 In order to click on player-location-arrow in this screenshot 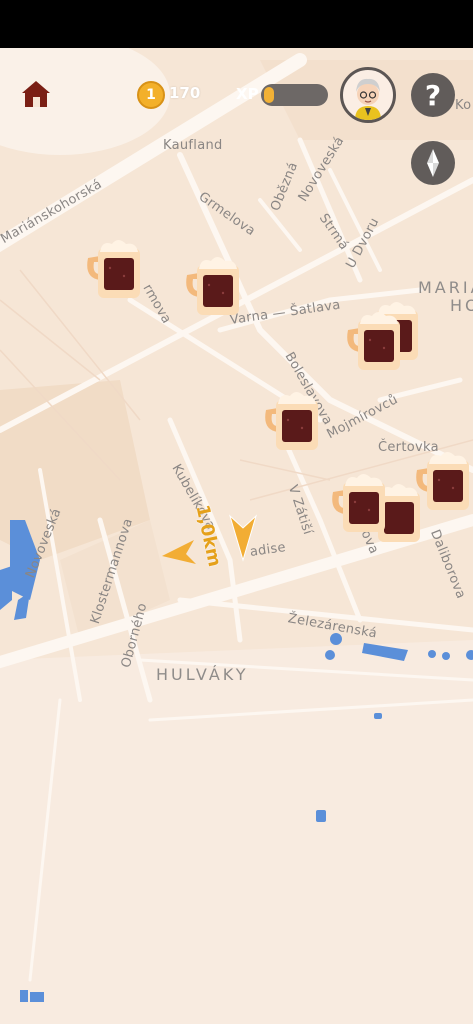, I will do `click(243, 538)`.